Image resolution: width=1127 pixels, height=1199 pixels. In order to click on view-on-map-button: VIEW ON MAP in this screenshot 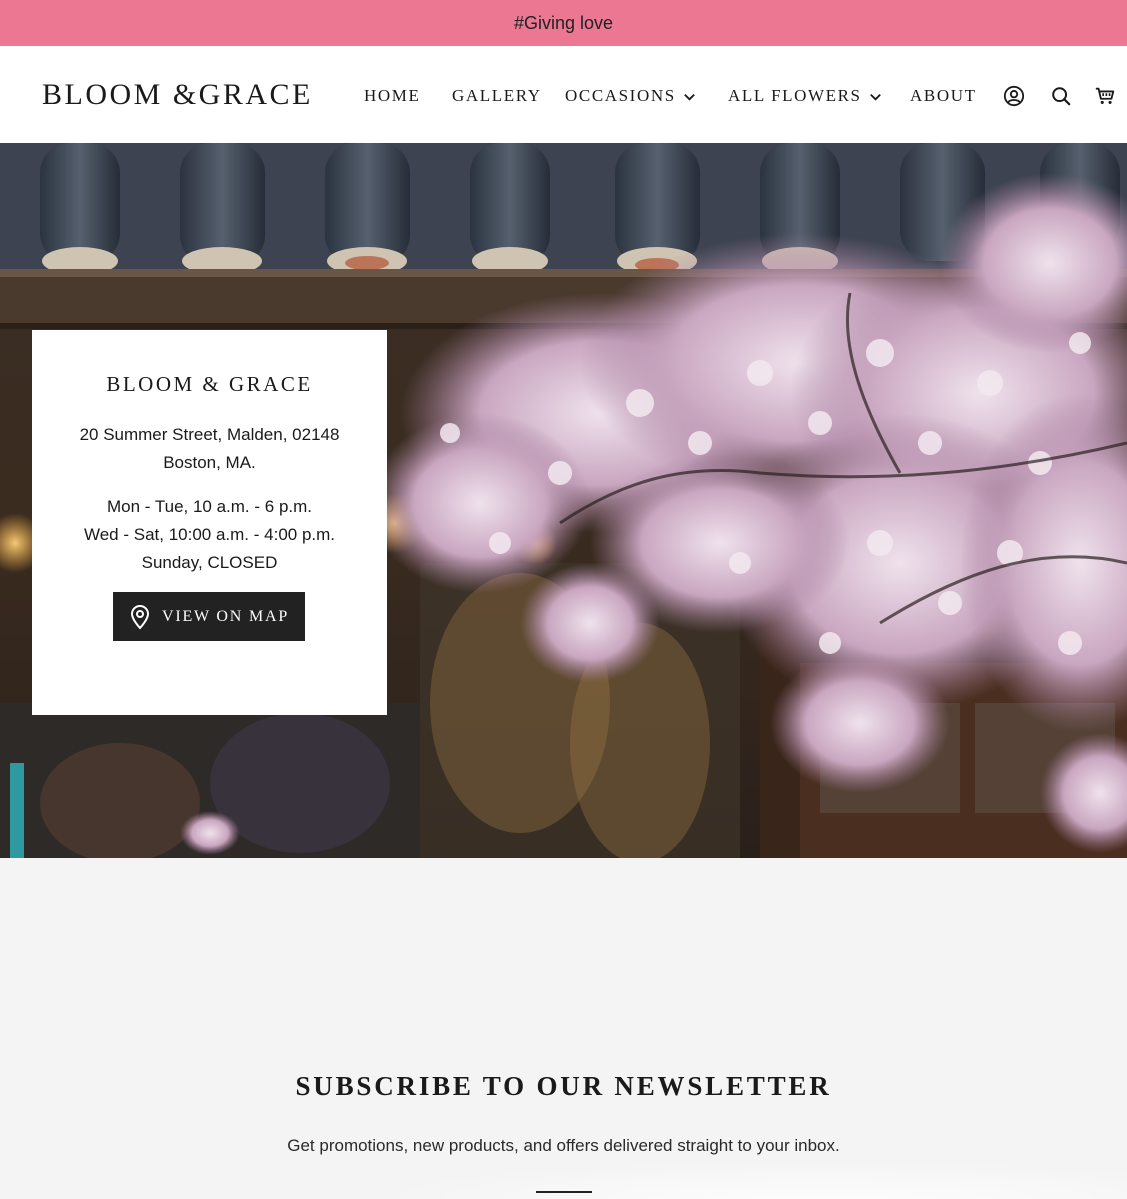, I will do `click(209, 616)`.